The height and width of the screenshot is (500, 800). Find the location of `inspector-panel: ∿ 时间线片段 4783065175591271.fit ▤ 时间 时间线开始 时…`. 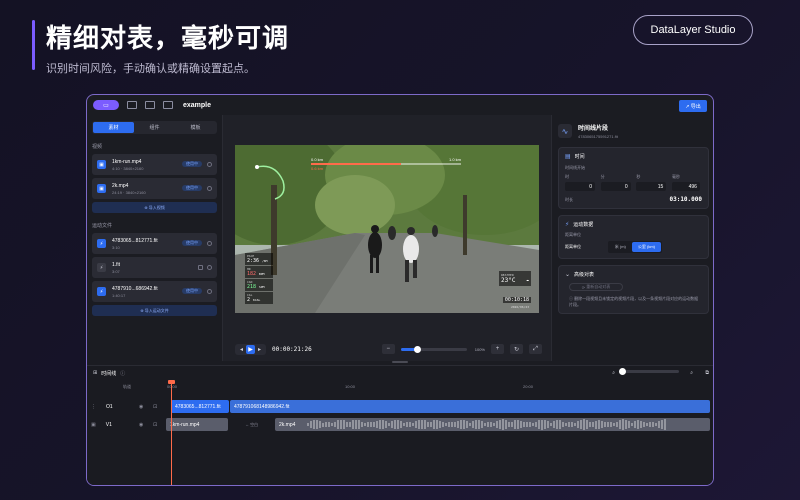

inspector-panel: ∿ 时间线片段 4783065175591271.fit ▤ 时间 时间线开始 时… is located at coordinates (632, 238).